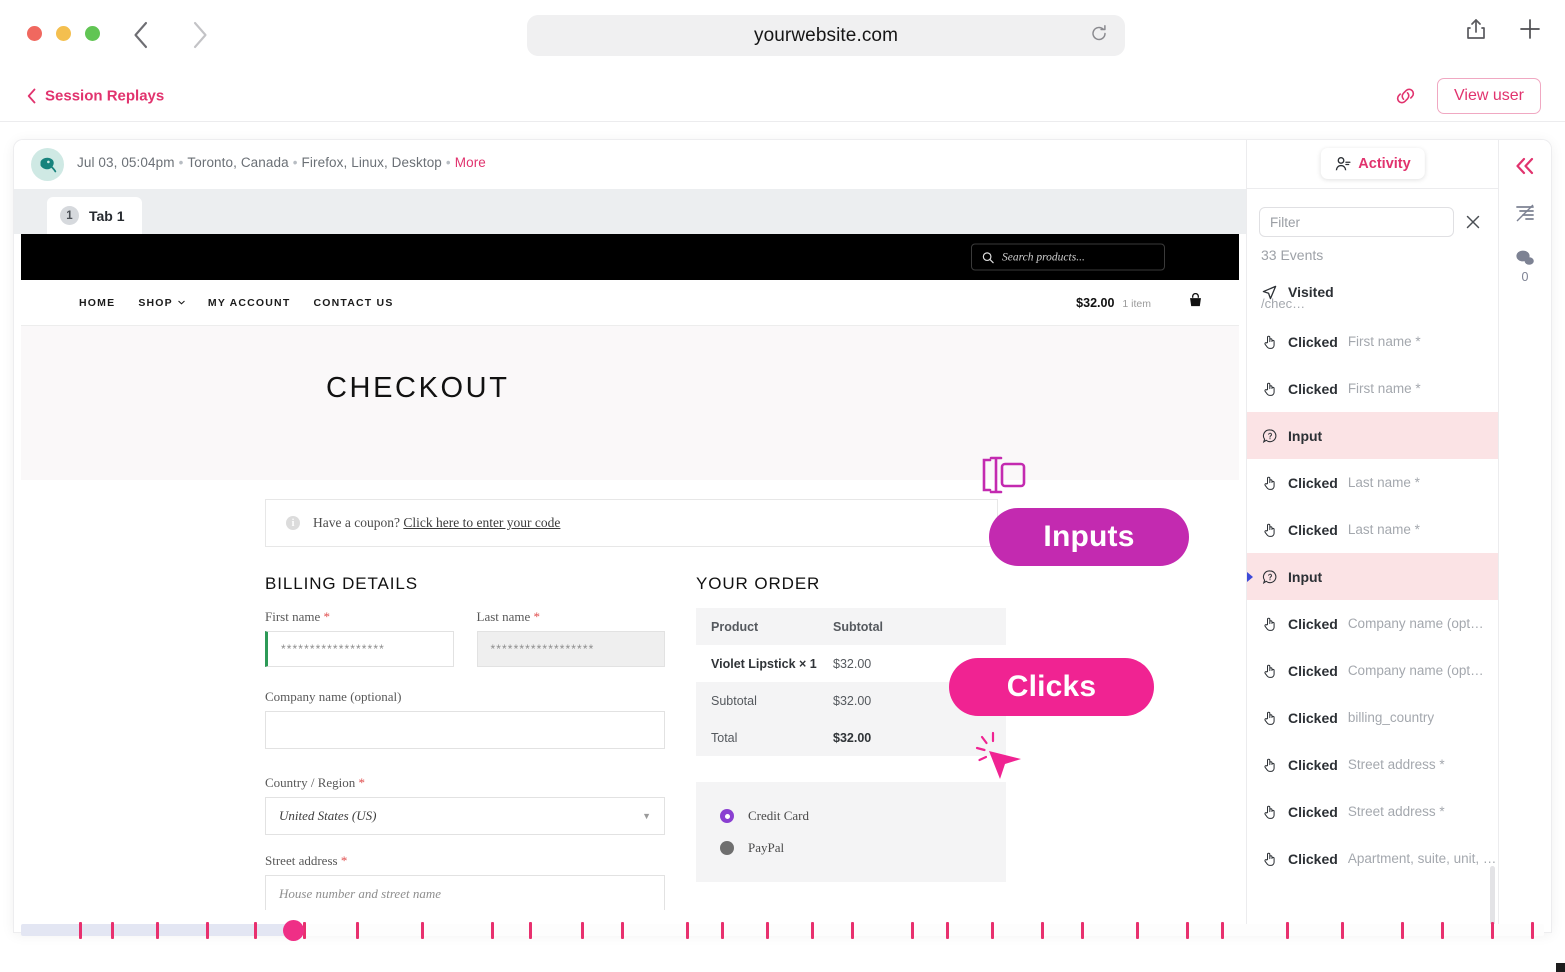 This screenshot has width=1565, height=972. Describe the element at coordinates (1372, 292) in the screenshot. I see `list-item: Visited` at that location.